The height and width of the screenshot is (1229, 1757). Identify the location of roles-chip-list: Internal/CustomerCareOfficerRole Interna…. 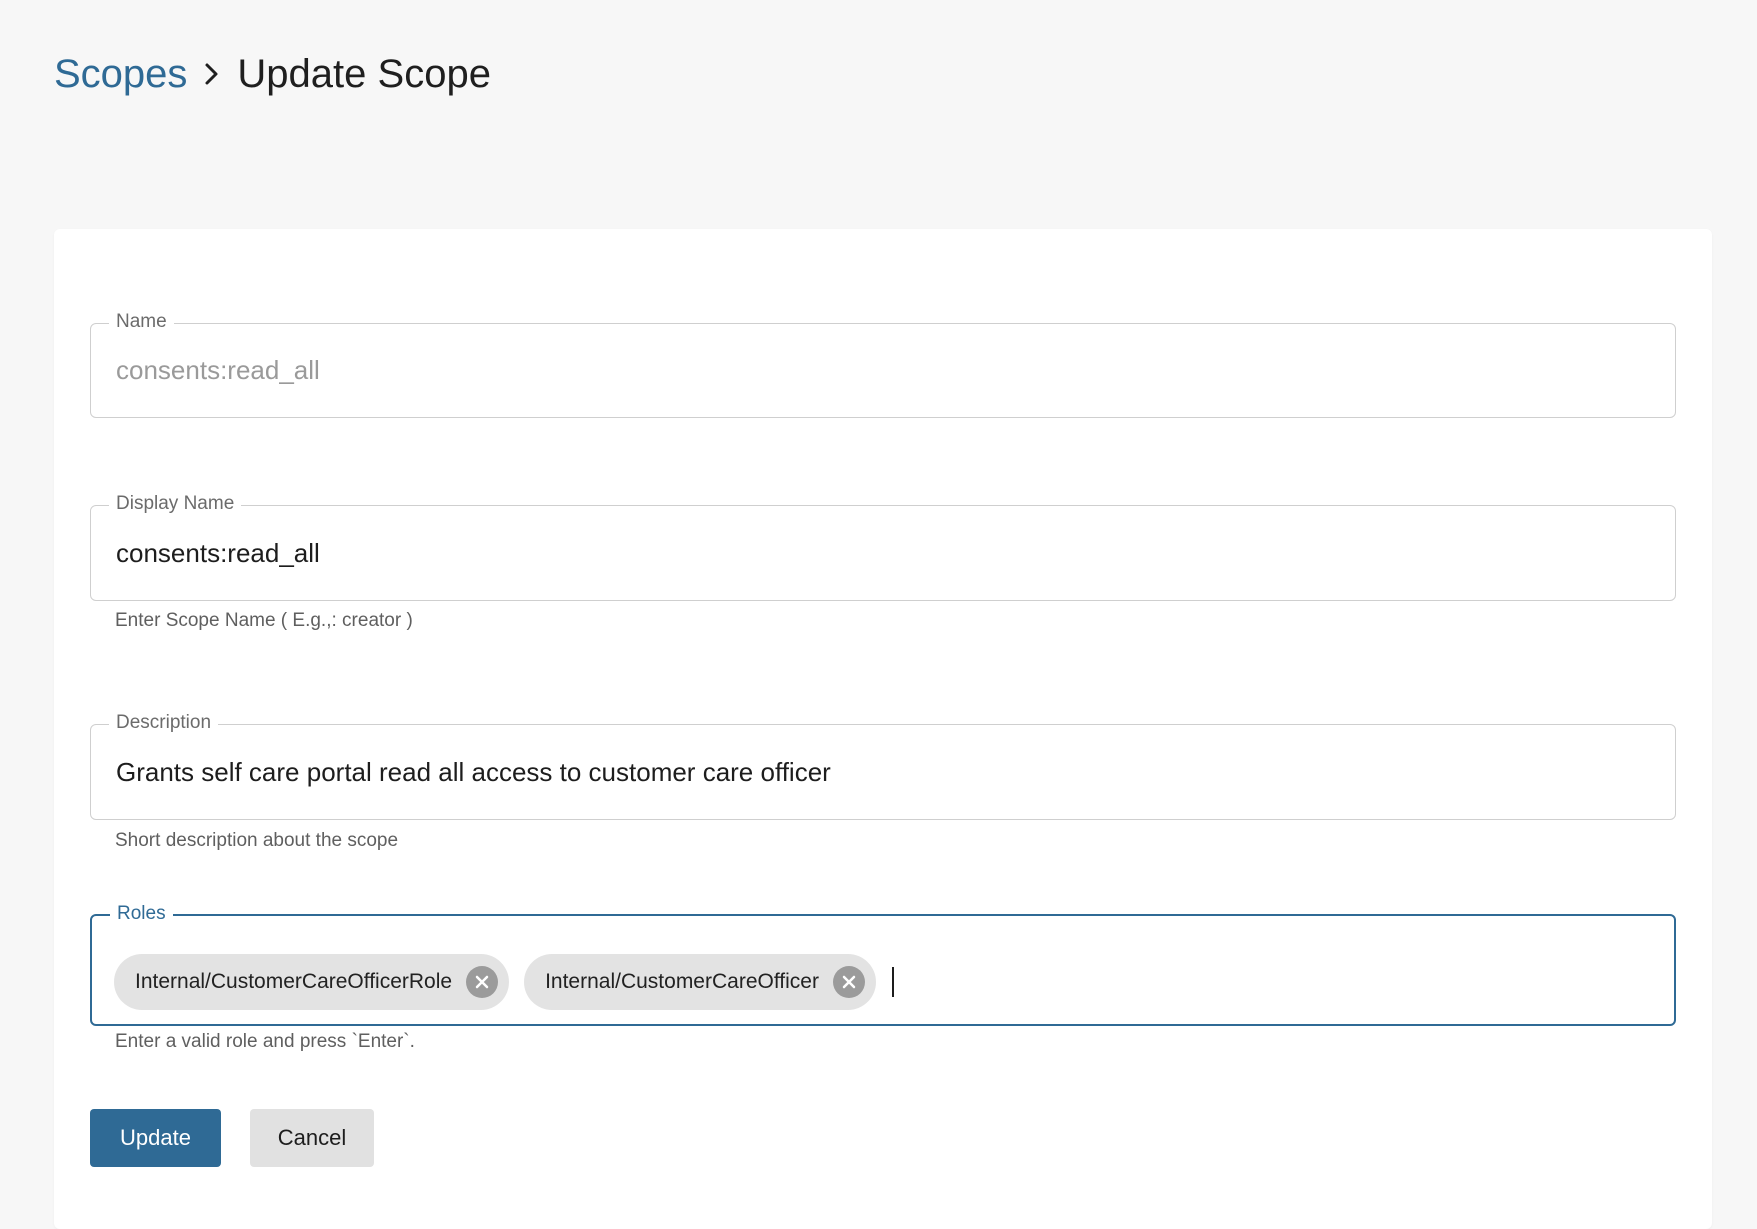
(504, 982).